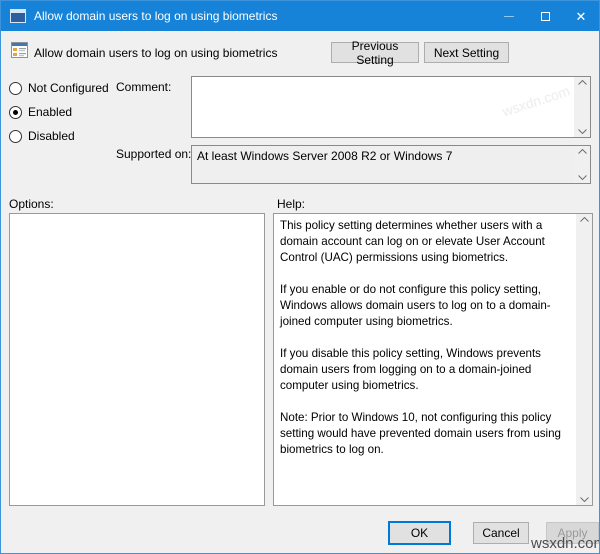  I want to click on help-label: Help:, so click(291, 204).